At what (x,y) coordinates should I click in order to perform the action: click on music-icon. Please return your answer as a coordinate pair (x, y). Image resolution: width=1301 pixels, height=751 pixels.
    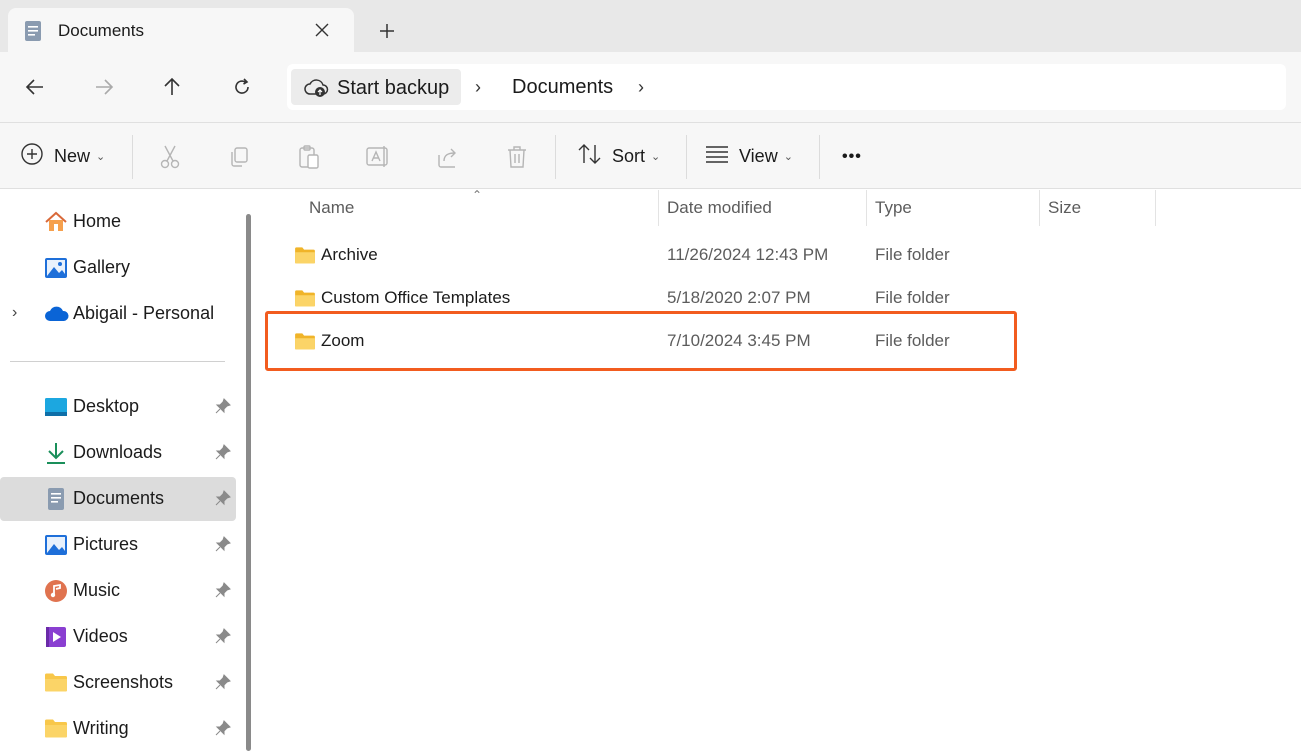
    Looking at the image, I should click on (56, 591).